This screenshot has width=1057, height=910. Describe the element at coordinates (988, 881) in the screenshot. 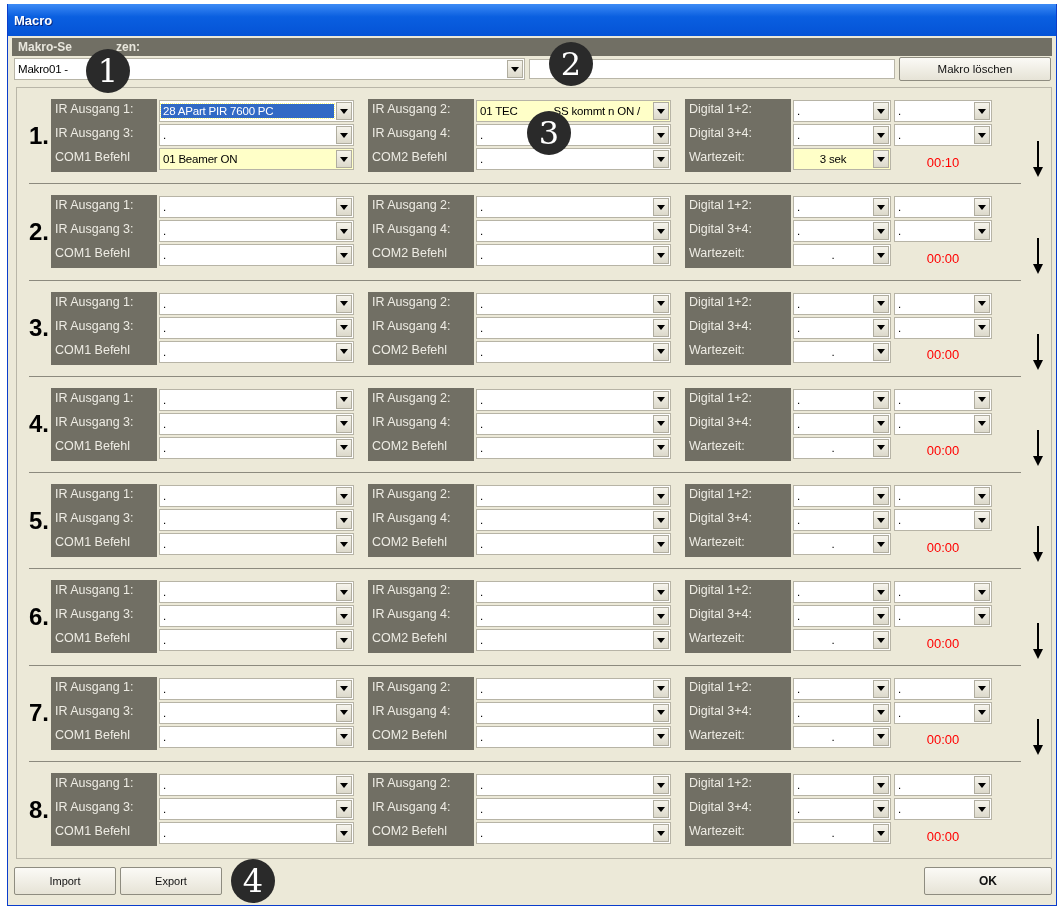

I see `ok-button: OK` at that location.